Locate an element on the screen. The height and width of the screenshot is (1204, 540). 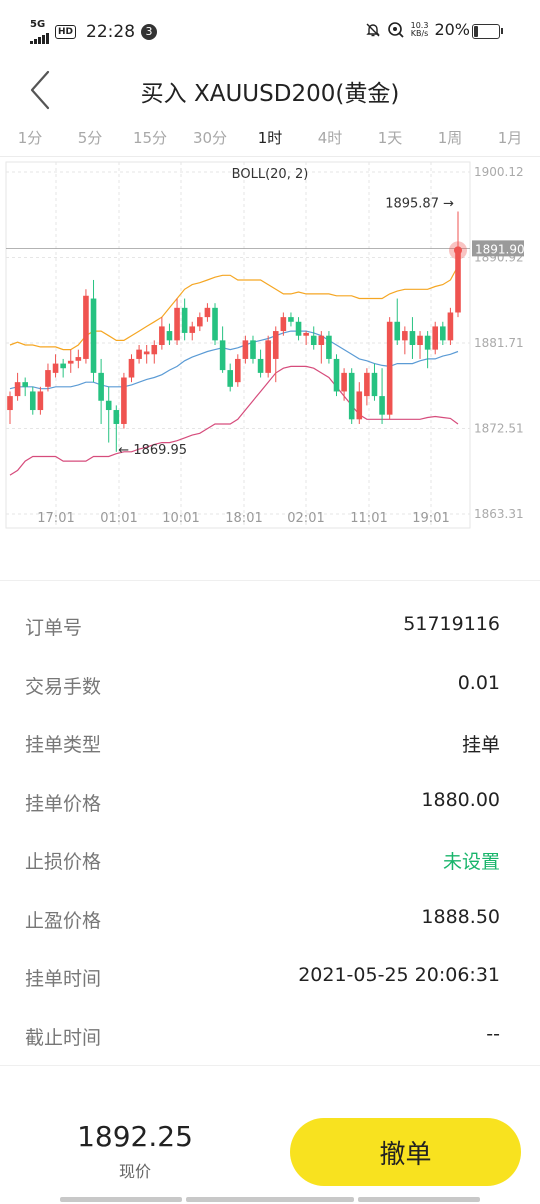
data-saver-icon is located at coordinates (395, 29).